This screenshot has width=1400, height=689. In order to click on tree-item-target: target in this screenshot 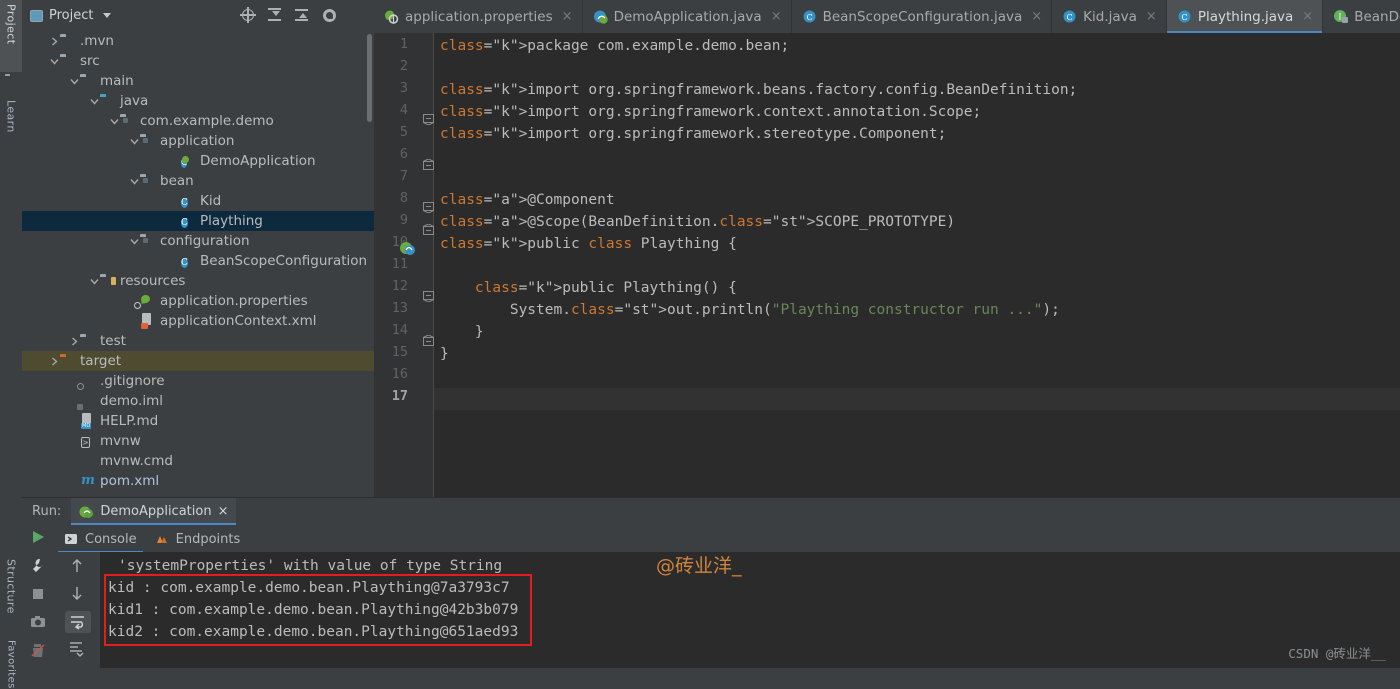, I will do `click(198, 361)`.